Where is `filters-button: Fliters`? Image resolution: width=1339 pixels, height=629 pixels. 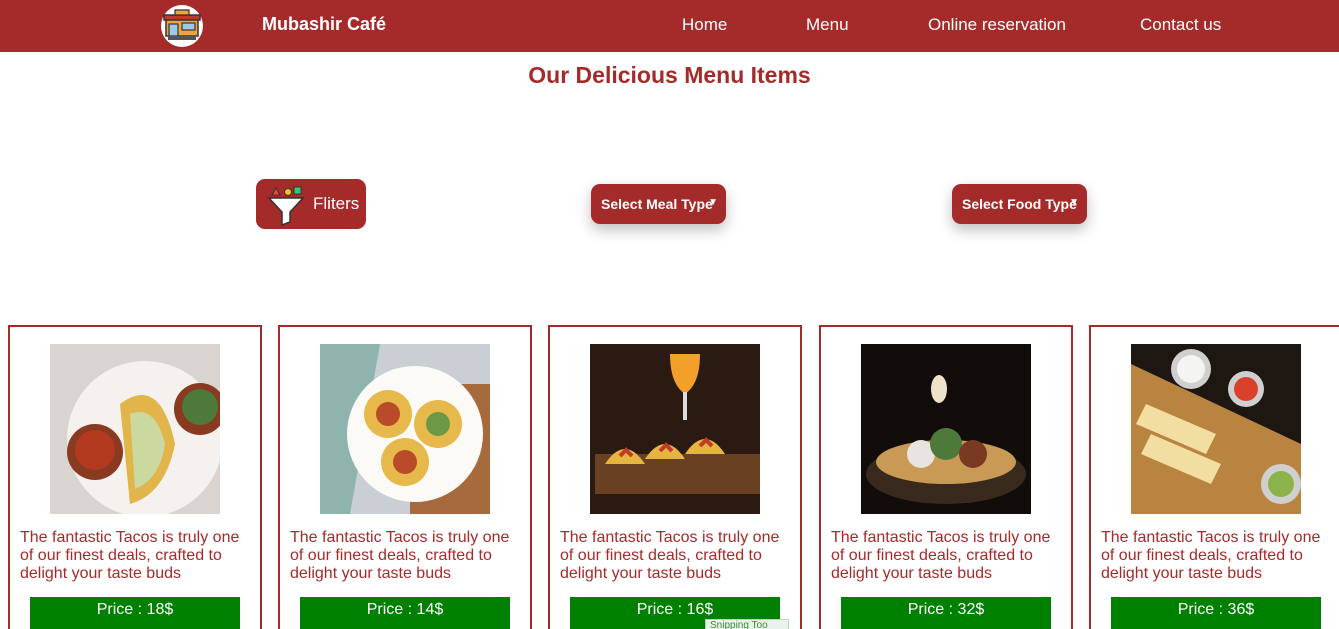
filters-button: Fliters is located at coordinates (311, 204).